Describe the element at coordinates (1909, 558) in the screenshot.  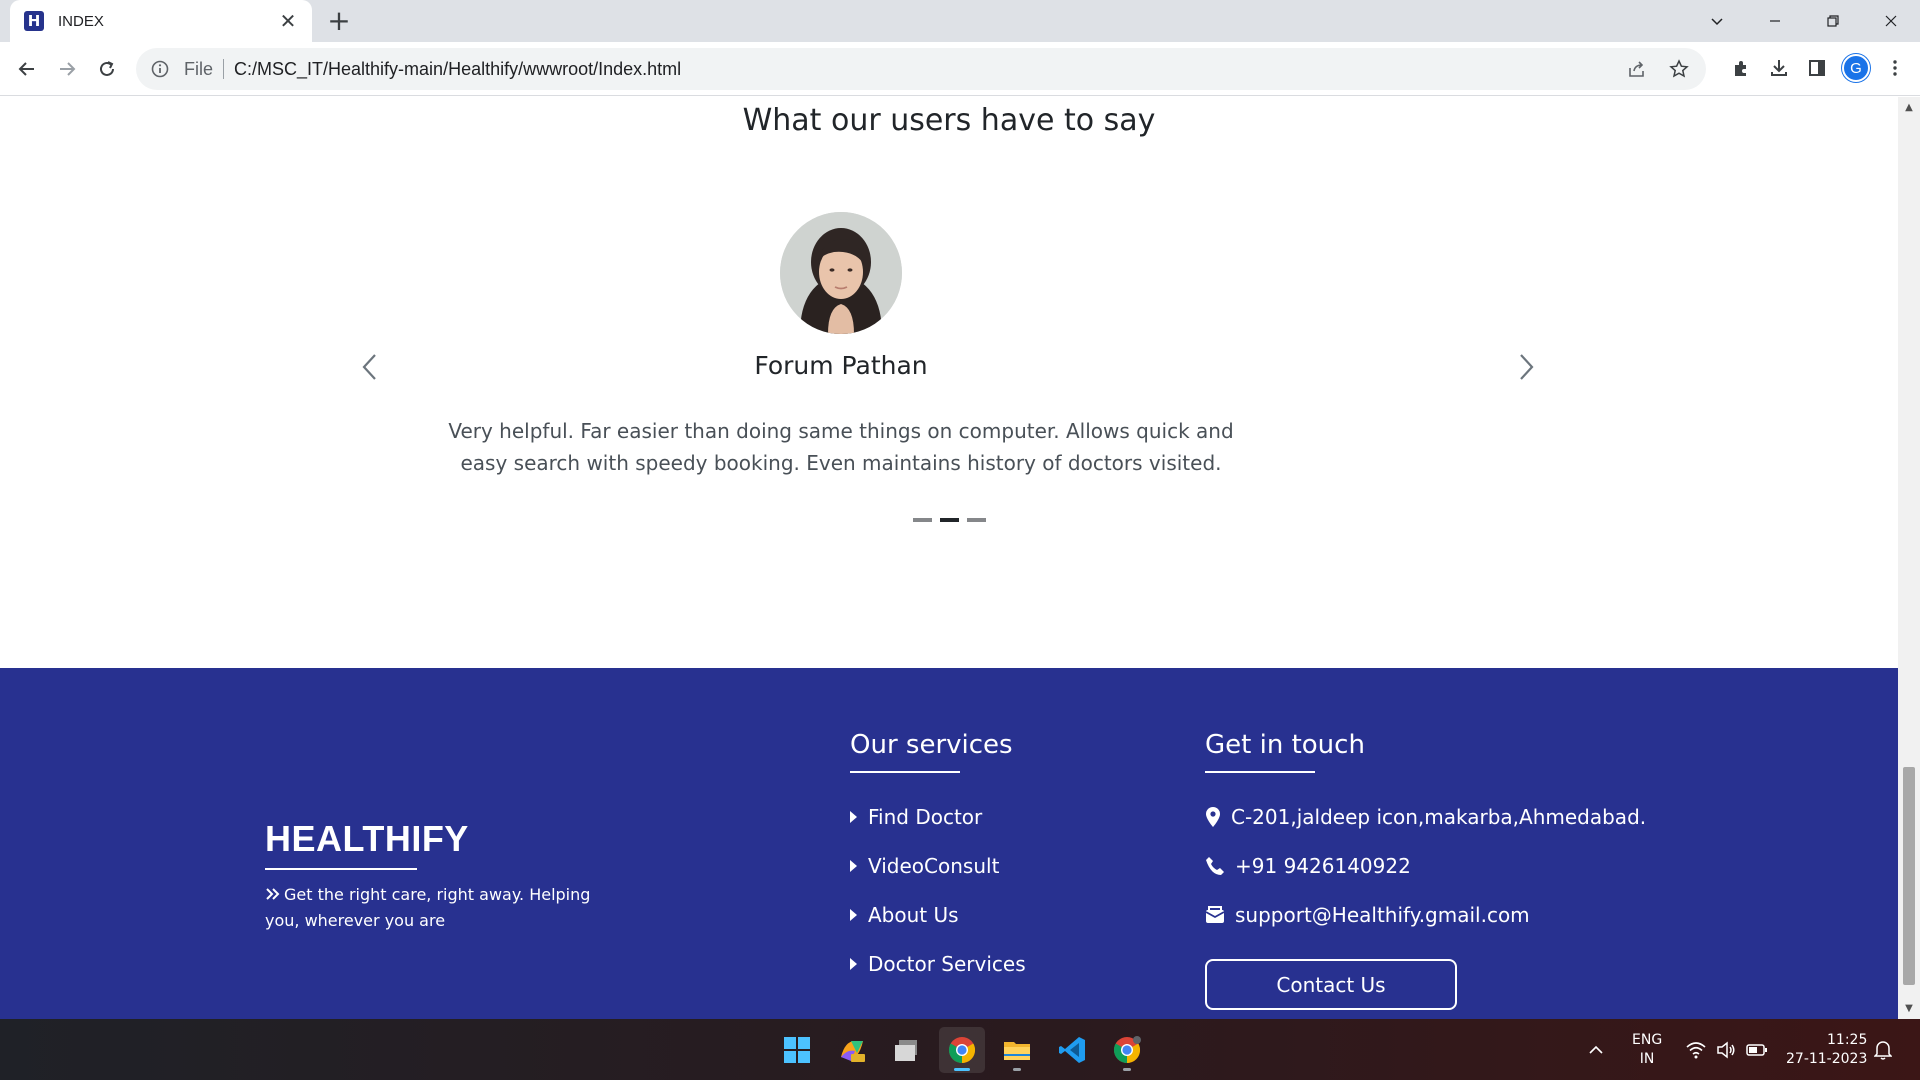
I see `page-scrollbar: ▲ ▼` at that location.